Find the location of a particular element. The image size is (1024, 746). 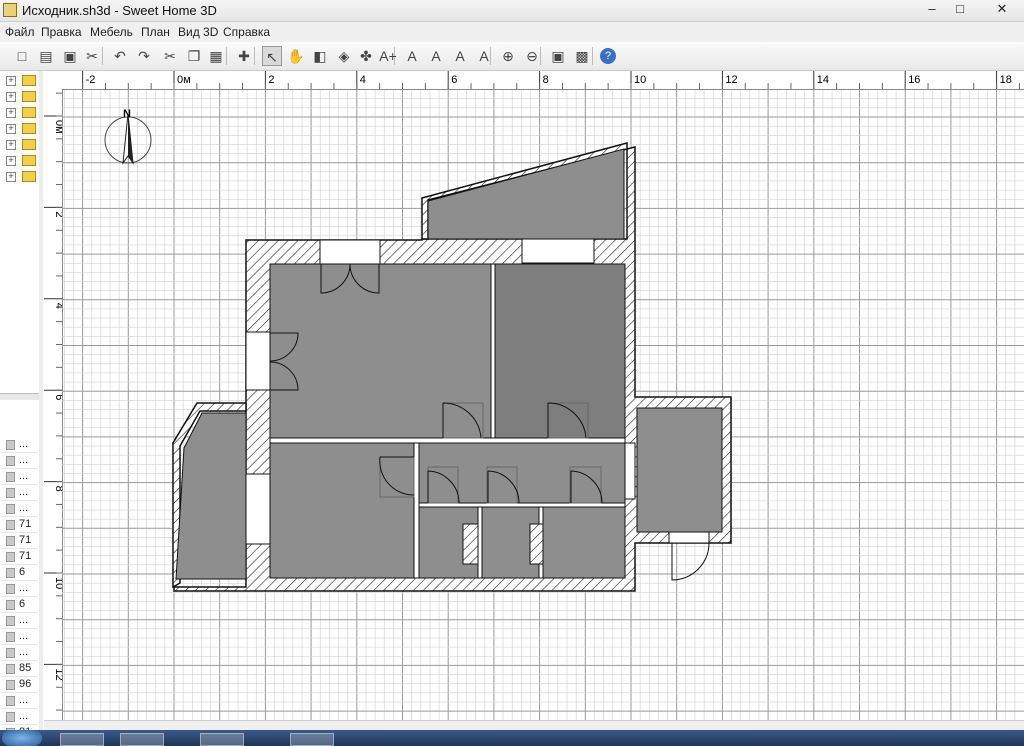

room-loggia is located at coordinates (211, 496).